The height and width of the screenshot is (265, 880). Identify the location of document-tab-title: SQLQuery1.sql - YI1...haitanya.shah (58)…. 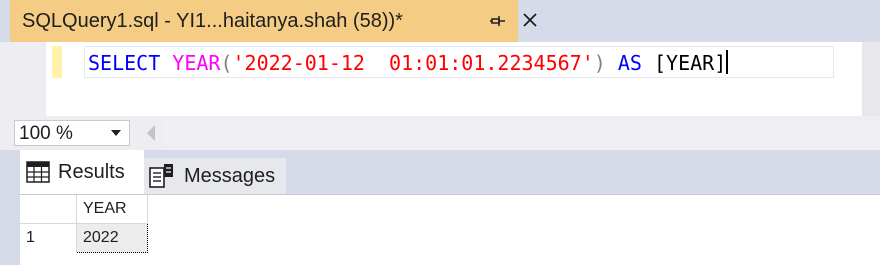
(212, 20).